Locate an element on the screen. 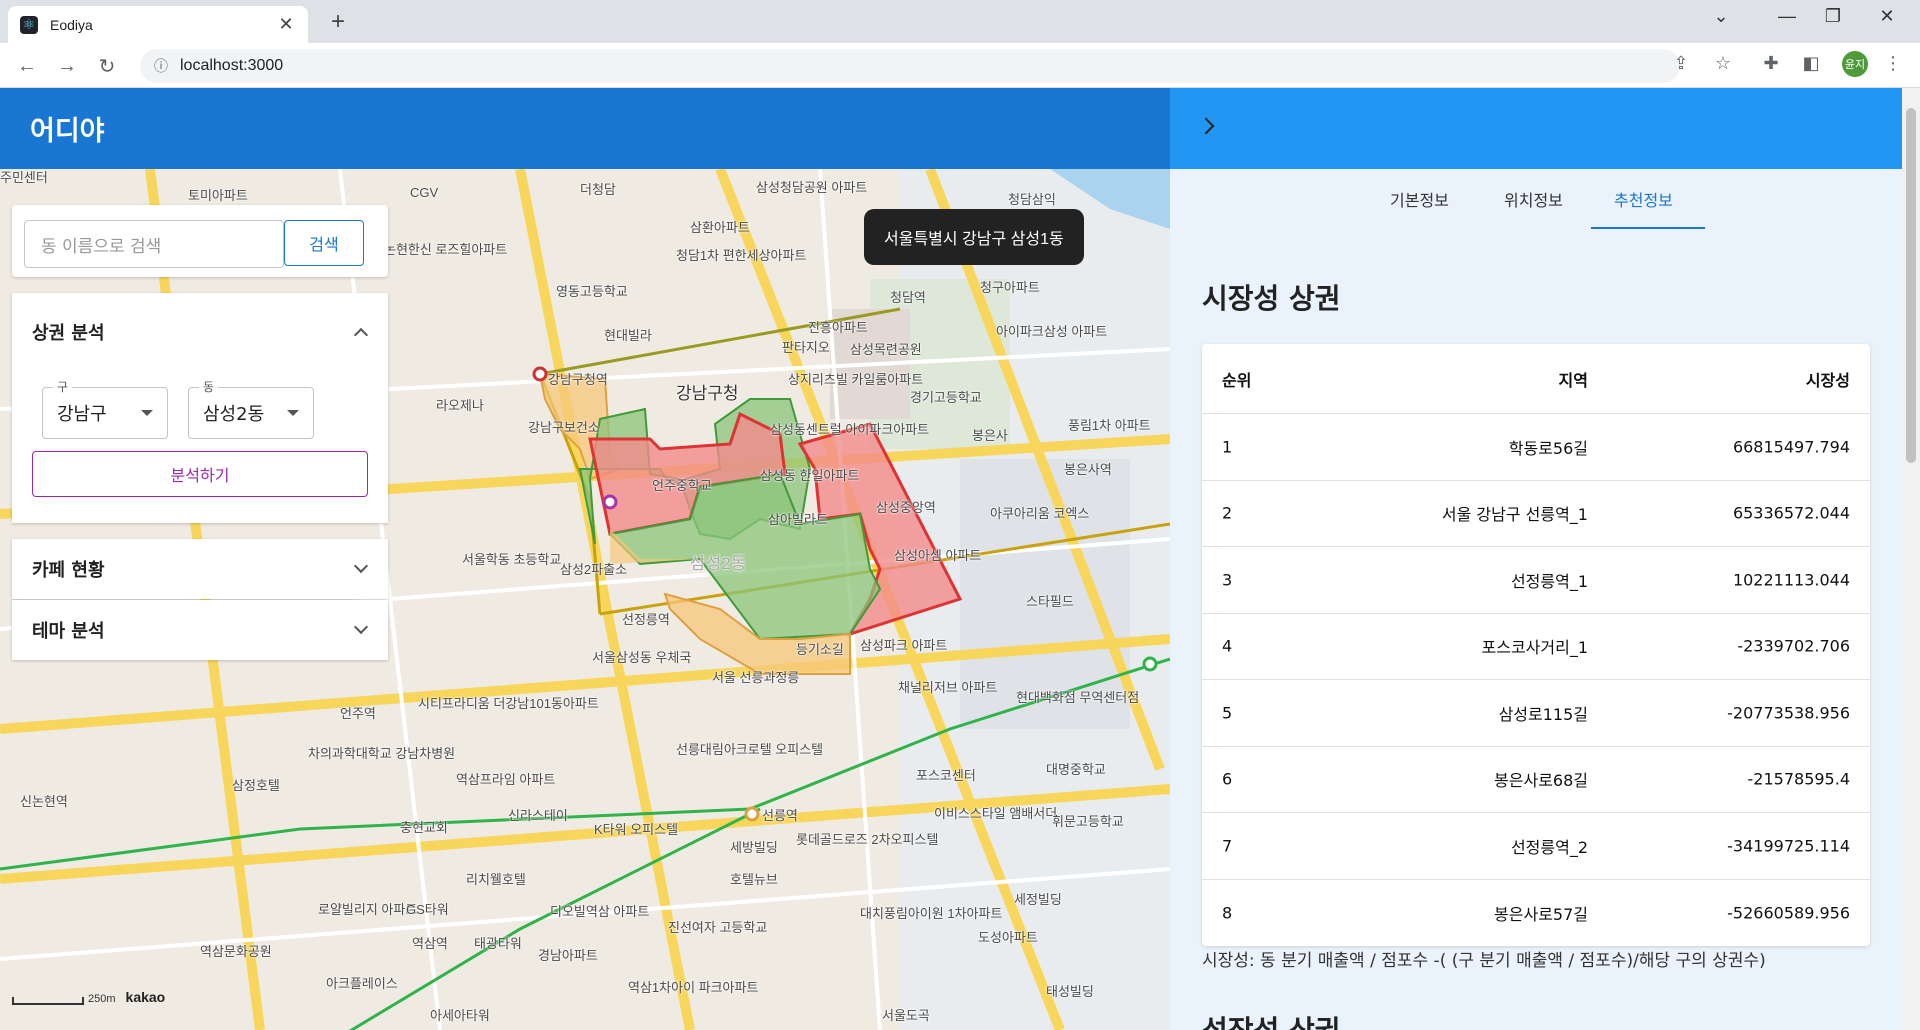  theme-analysis-header: 테마 분석 is located at coordinates (200, 630).